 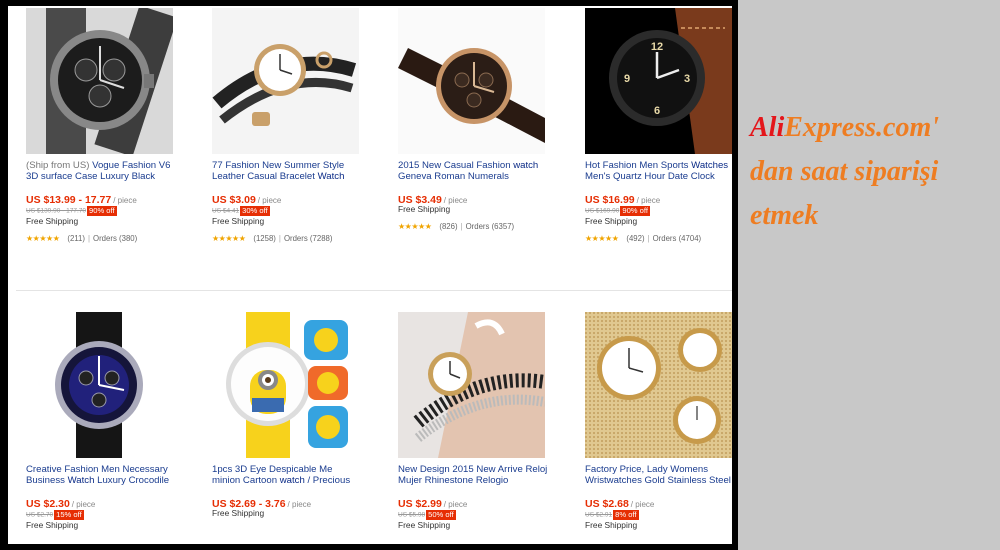 I want to click on original-price: US $169.90, so click(x=602, y=211).